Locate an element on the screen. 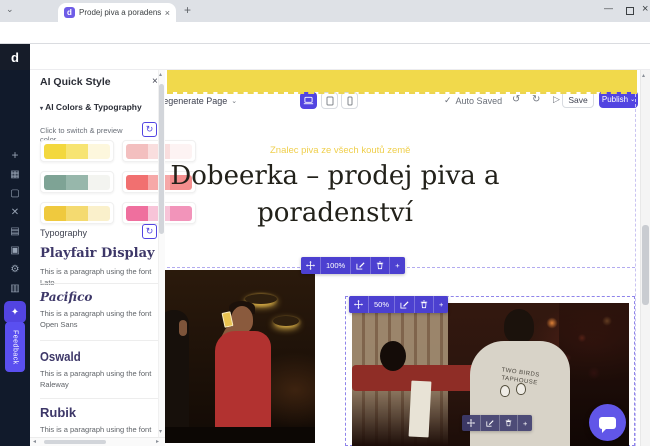 The height and width of the screenshot is (446, 650). builder-sidebar: + ▦ ▢ ✕ ▤ ▣ ⚙ ▥ ✦ Feedback ▬ ▯ ↺ is located at coordinates (15, 258).